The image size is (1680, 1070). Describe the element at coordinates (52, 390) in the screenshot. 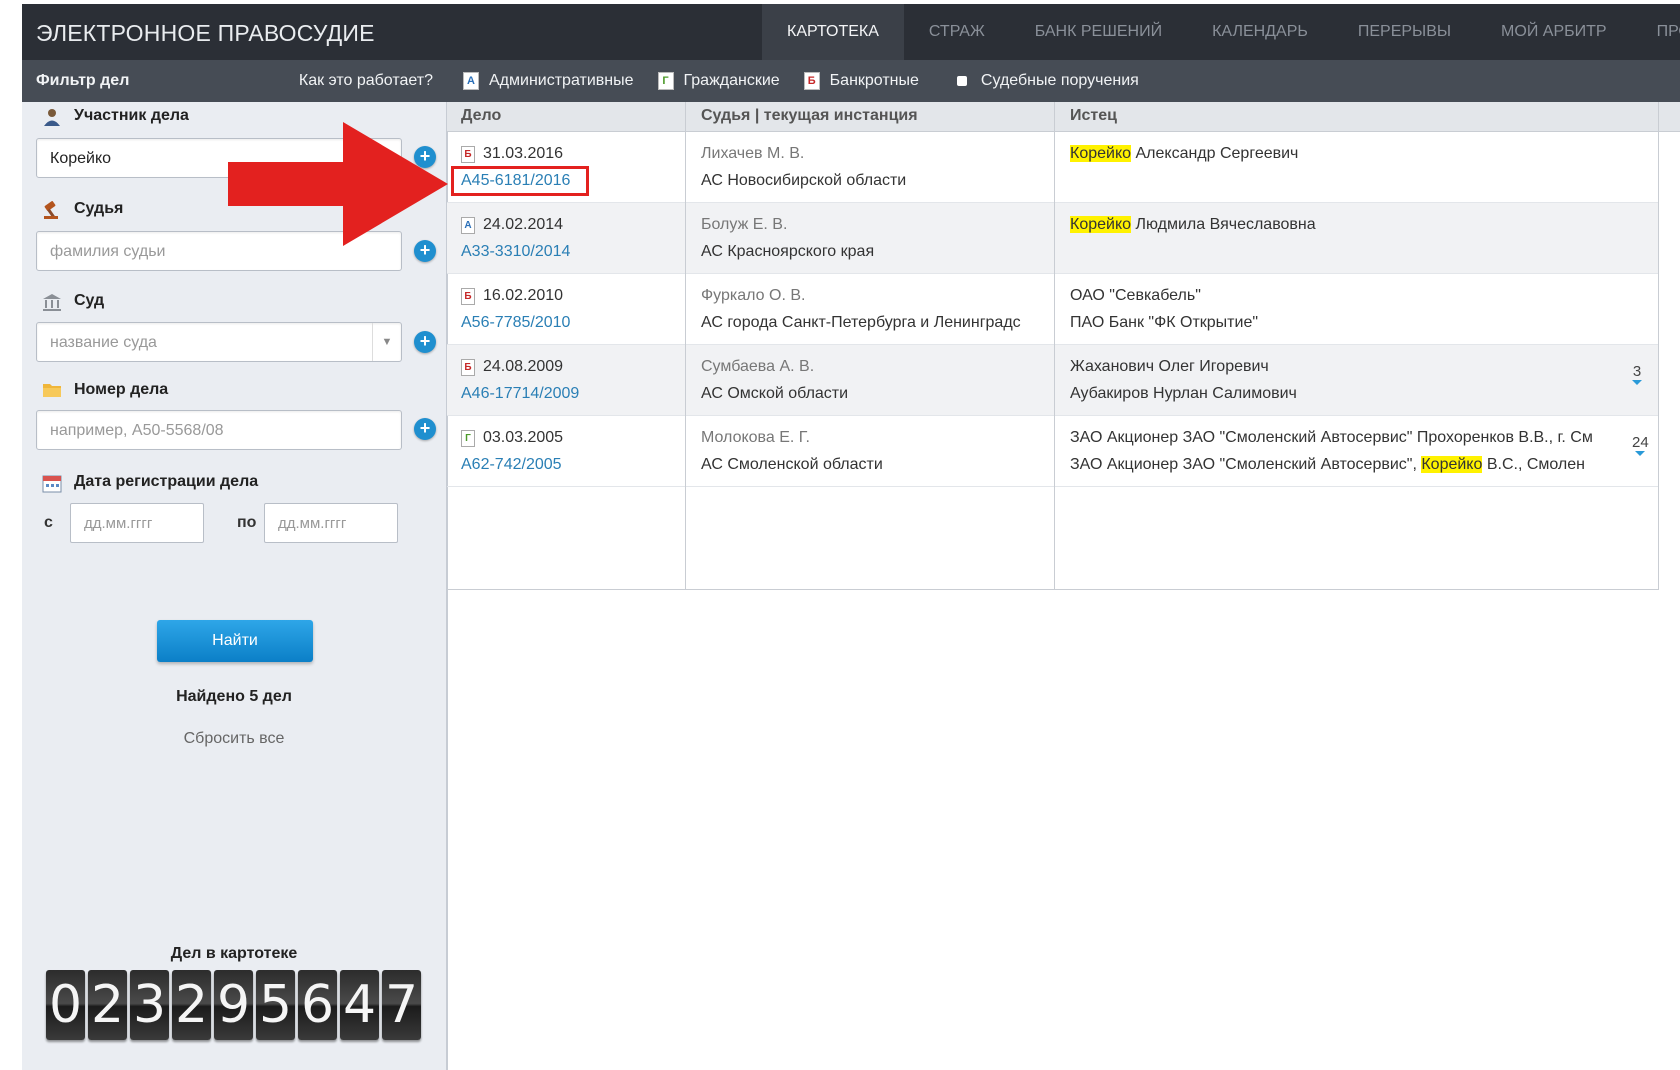

I see `folder-icon` at that location.